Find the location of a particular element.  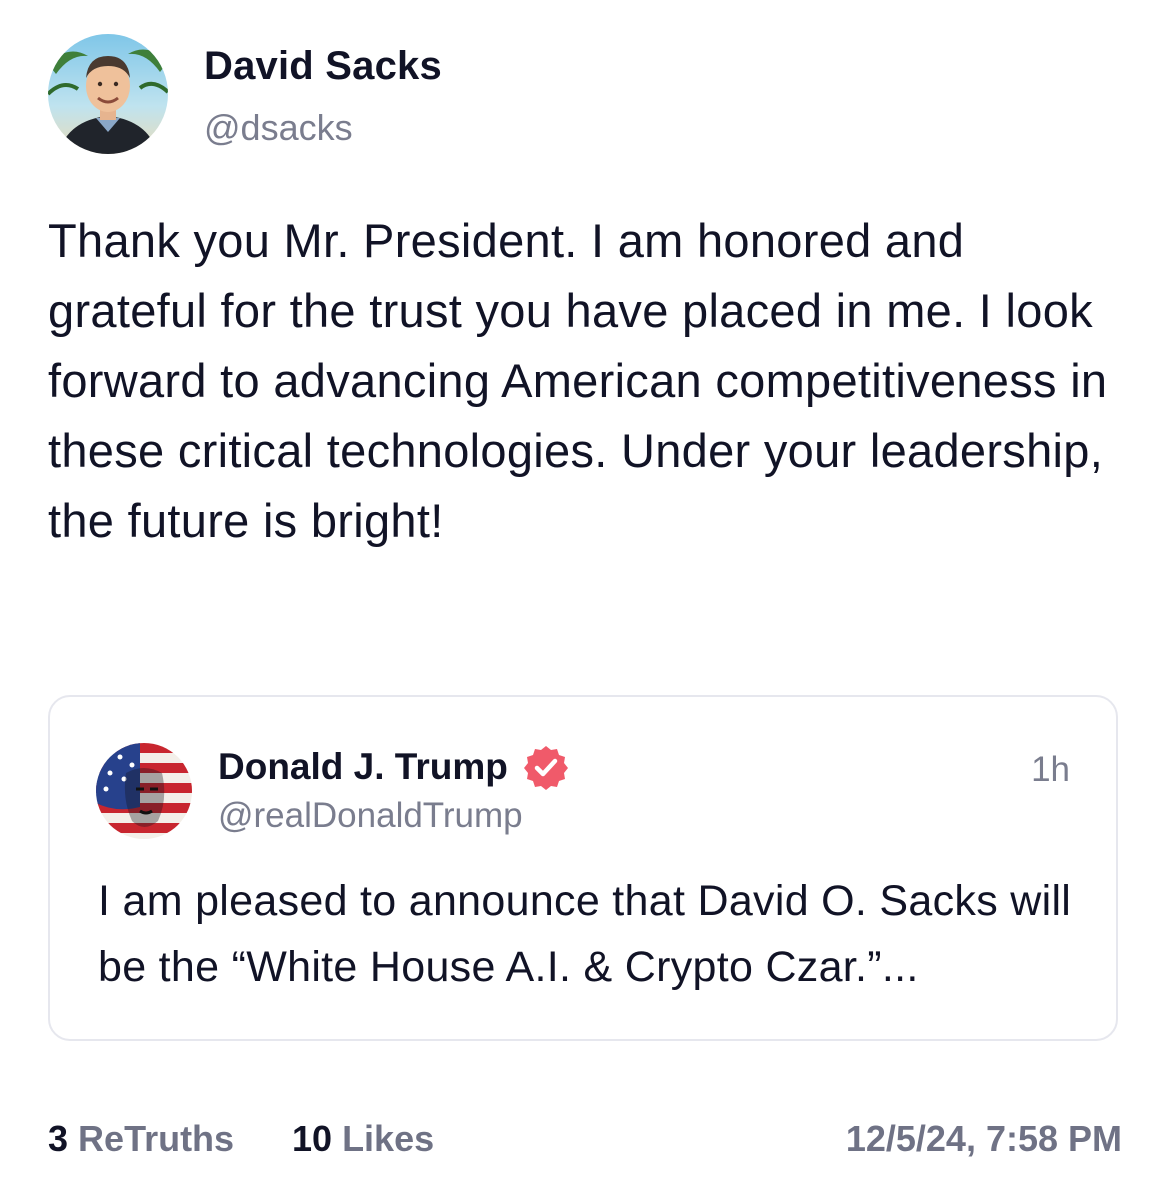

retruths-count: 3 is located at coordinates (58, 1138).